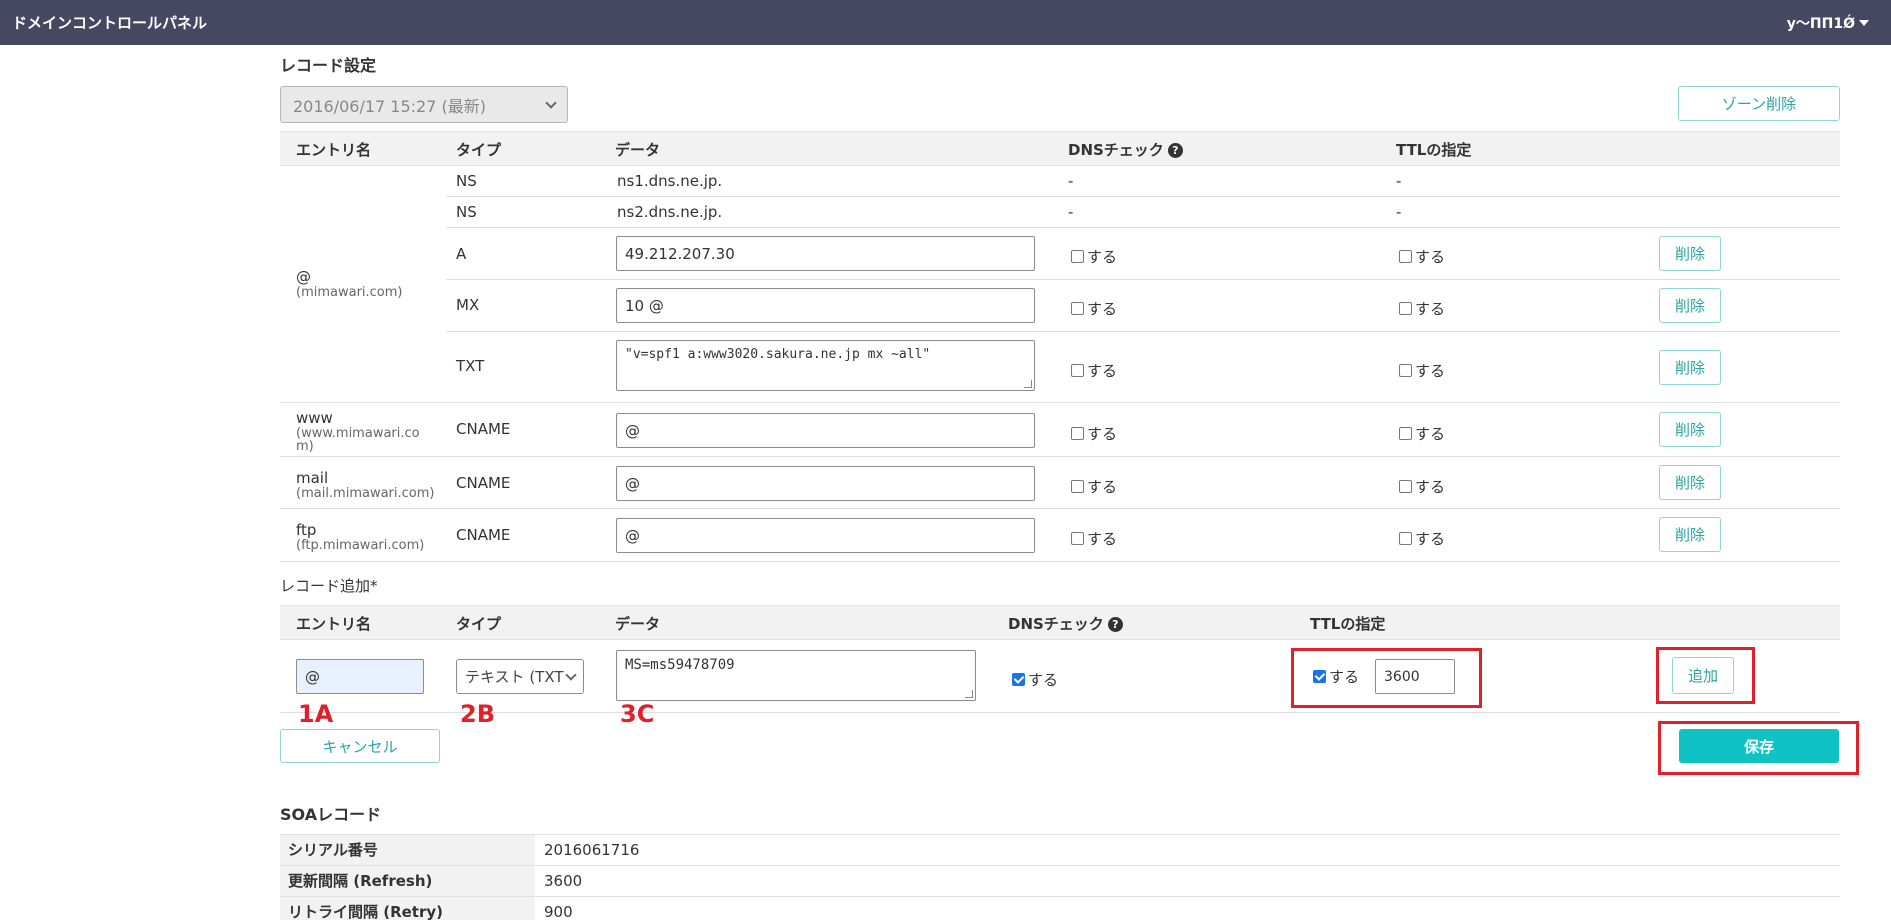 The width and height of the screenshot is (1891, 920). Describe the element at coordinates (1056, 624) in the screenshot. I see `header-dns-label: DNSチェック` at that location.